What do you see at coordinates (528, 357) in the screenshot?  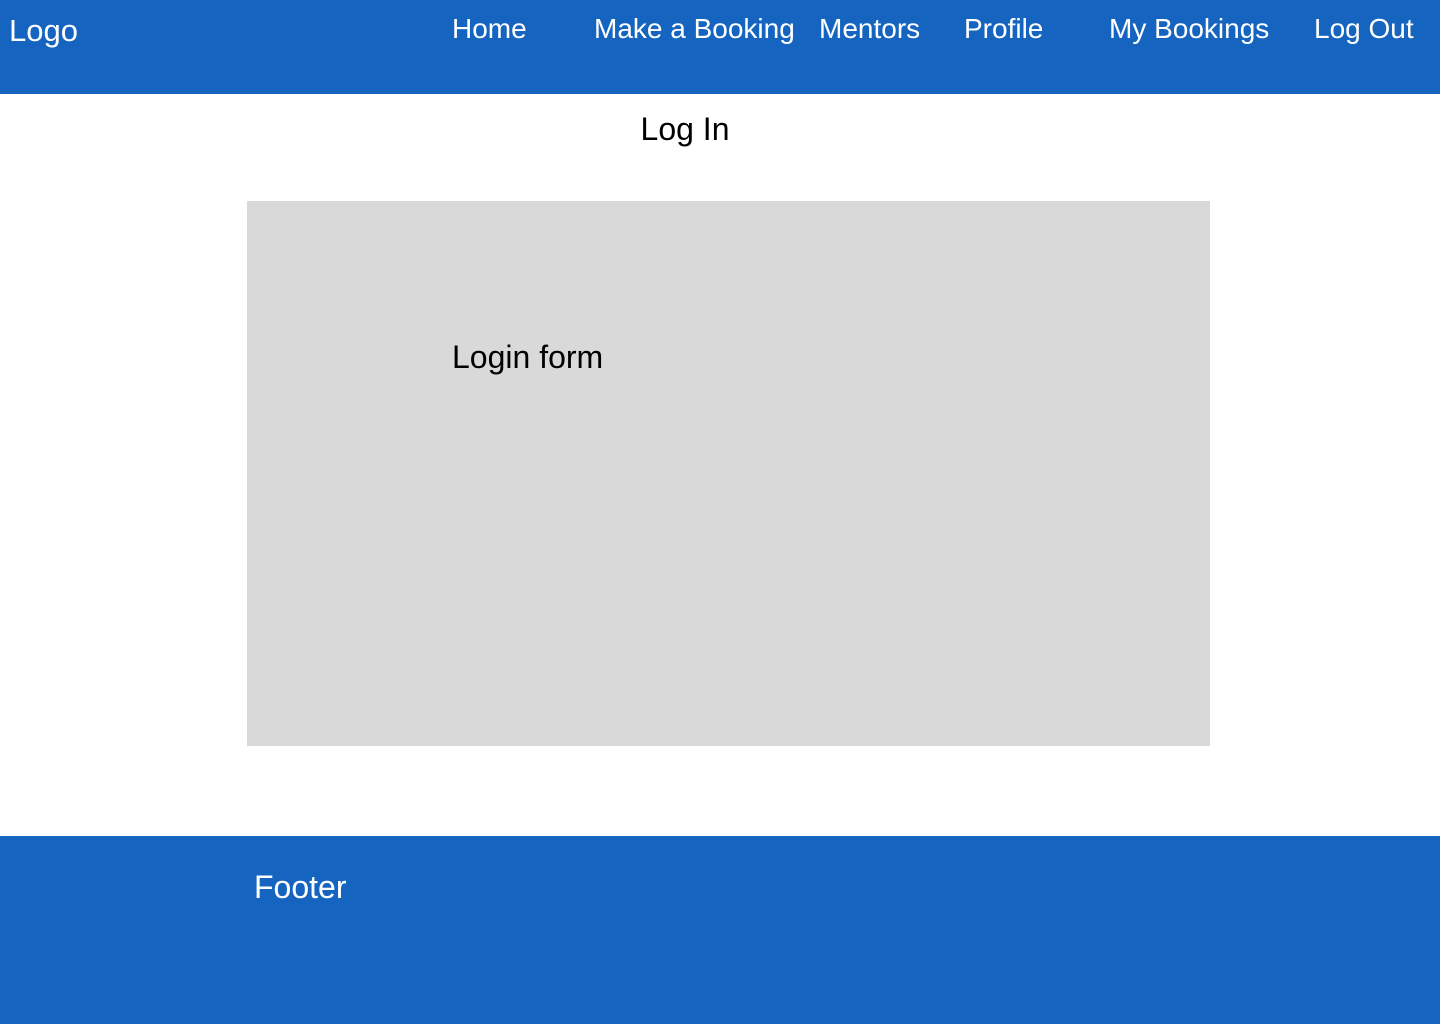 I see `login-form-label: Login form` at bounding box center [528, 357].